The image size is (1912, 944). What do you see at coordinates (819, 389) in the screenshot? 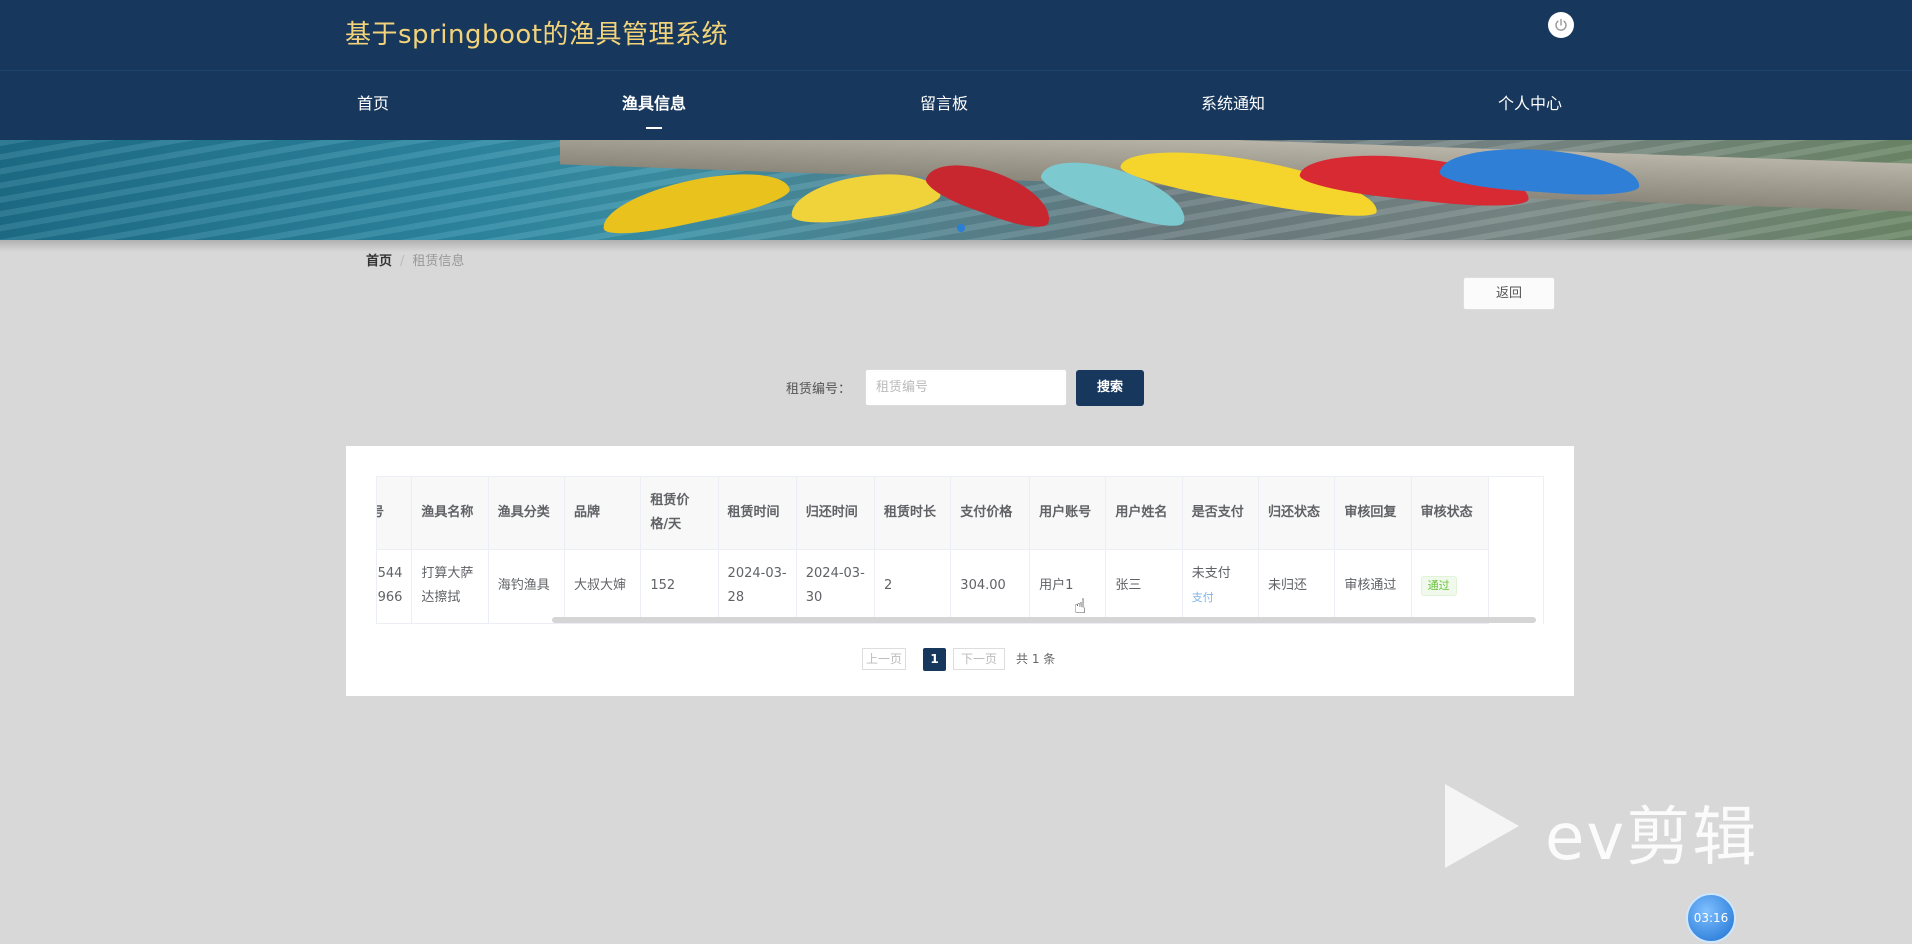
I see `search-label: 租赁编号：` at bounding box center [819, 389].